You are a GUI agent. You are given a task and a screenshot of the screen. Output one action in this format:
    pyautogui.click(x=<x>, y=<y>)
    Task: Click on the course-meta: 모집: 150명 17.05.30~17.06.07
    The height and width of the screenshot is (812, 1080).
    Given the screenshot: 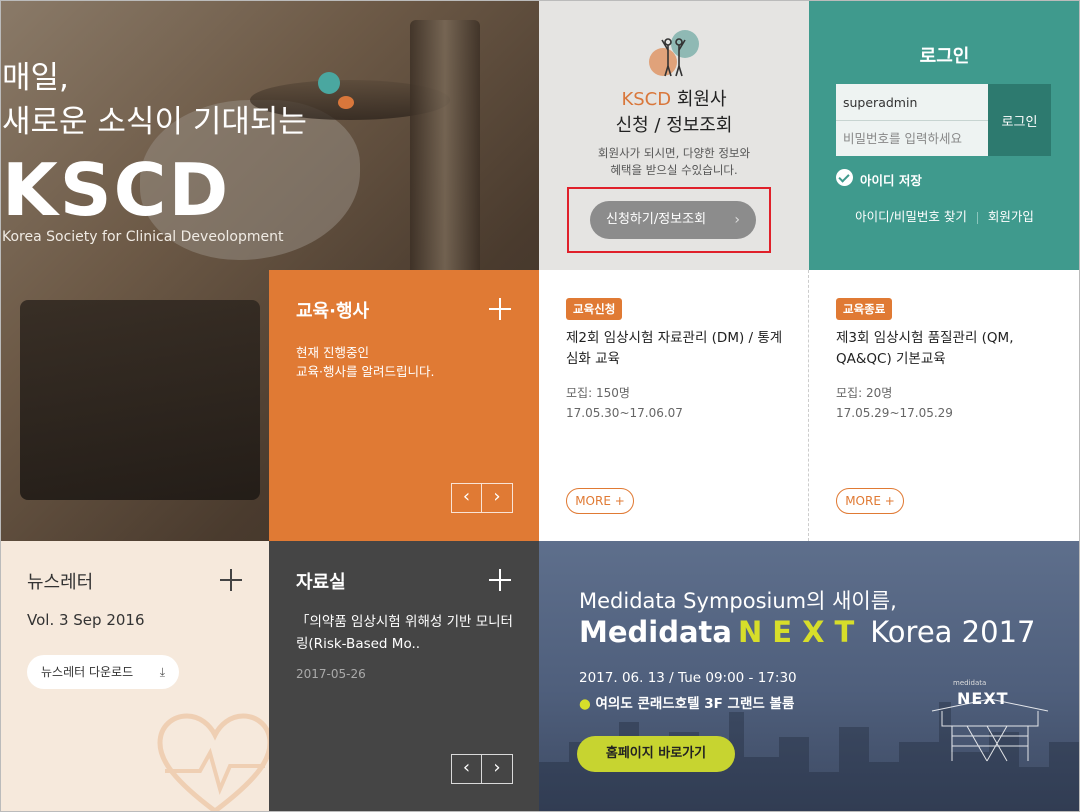 What is the action you would take?
    pyautogui.click(x=624, y=403)
    